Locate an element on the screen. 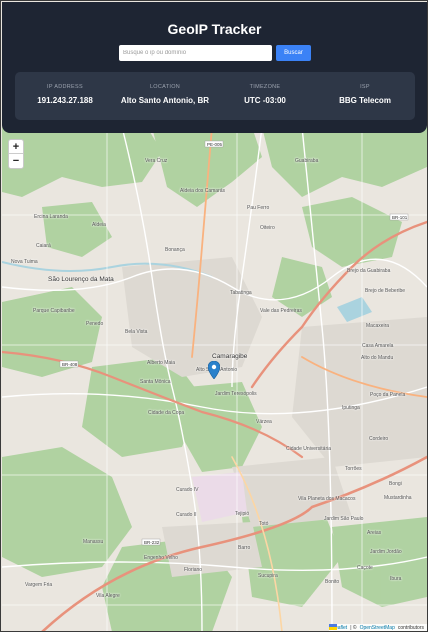 This screenshot has height=632, width=428. road-tag-br408: BR-408 is located at coordinates (70, 364).